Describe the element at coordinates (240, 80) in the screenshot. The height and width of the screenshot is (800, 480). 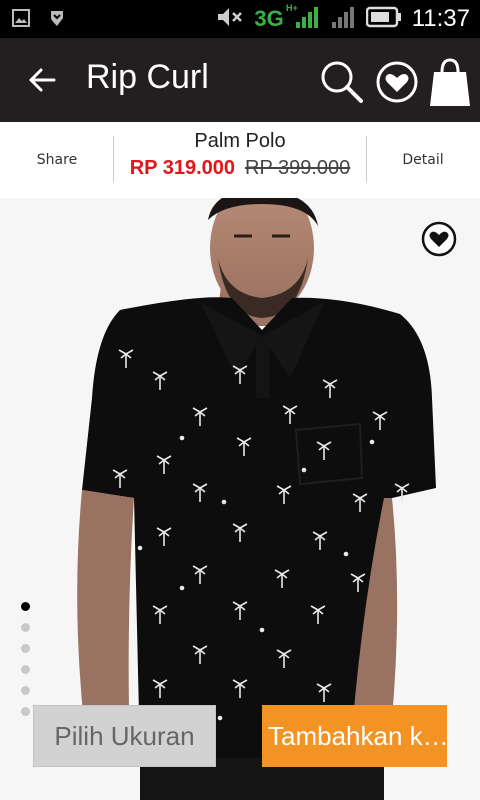
I see `app-bar: Rip Curl` at that location.